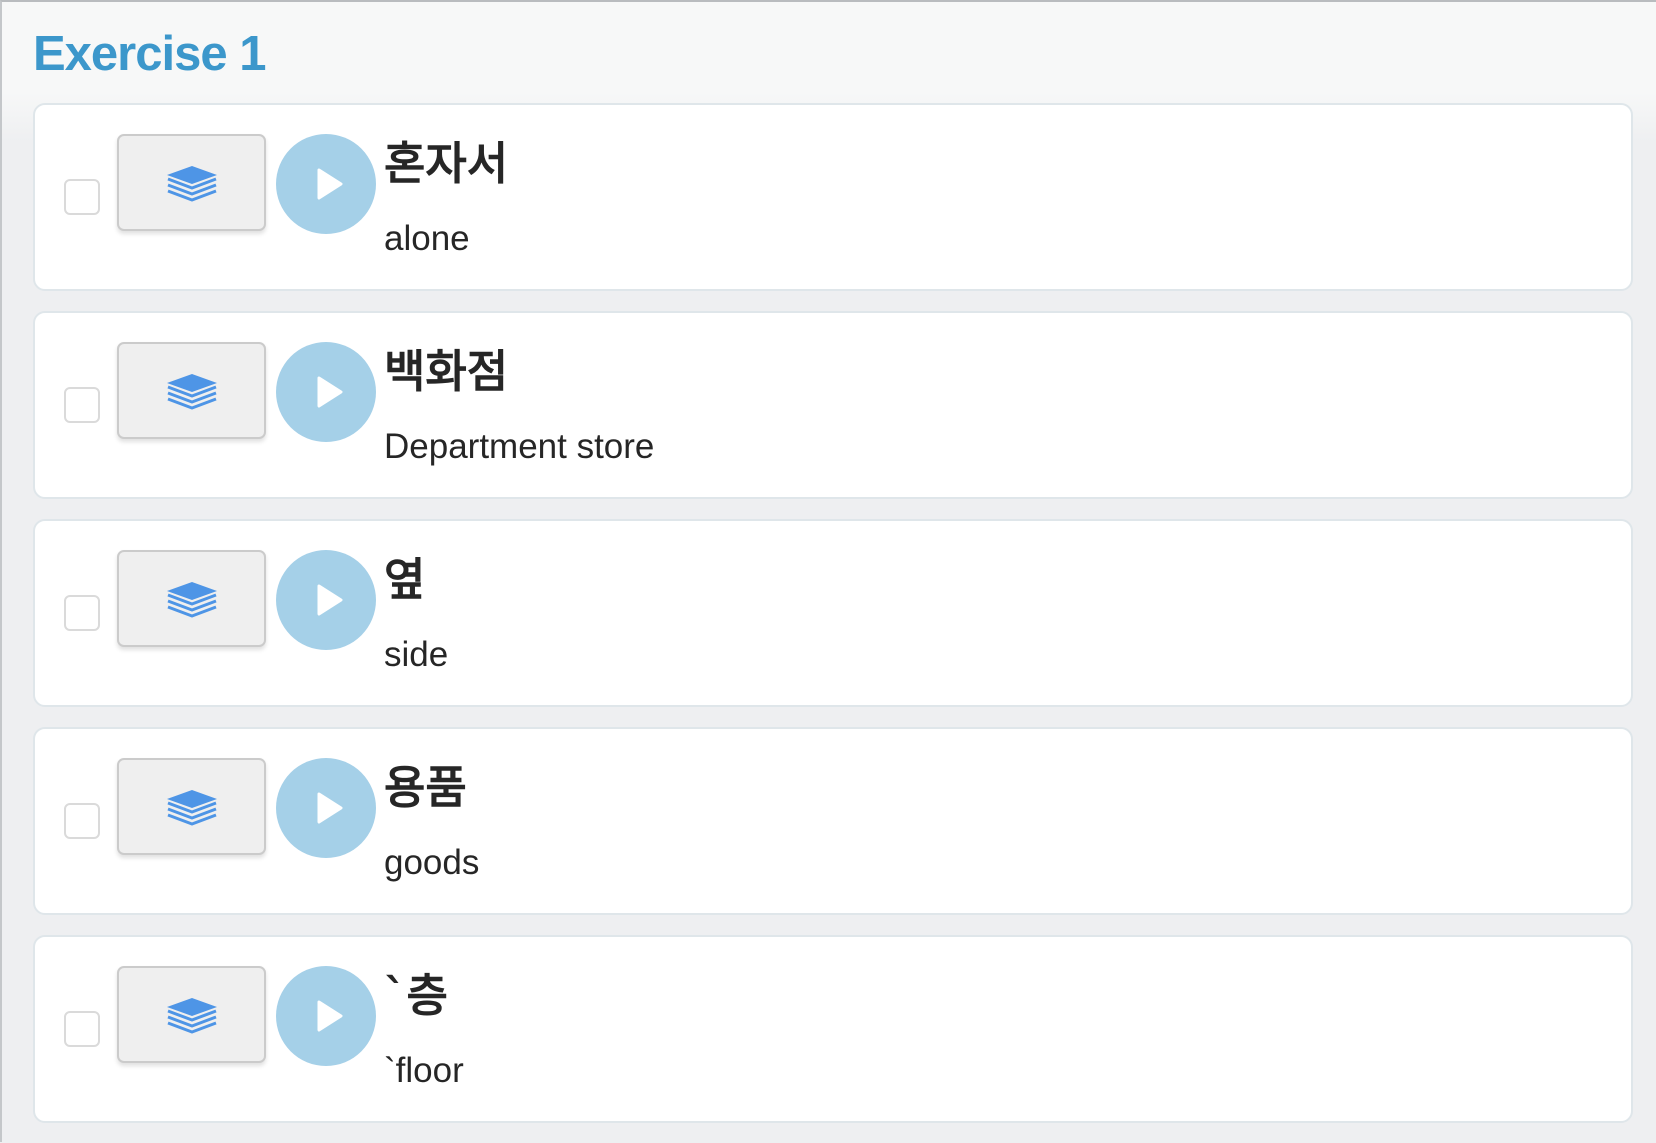 The width and height of the screenshot is (1656, 1143). I want to click on english-meaning: alone, so click(427, 238).